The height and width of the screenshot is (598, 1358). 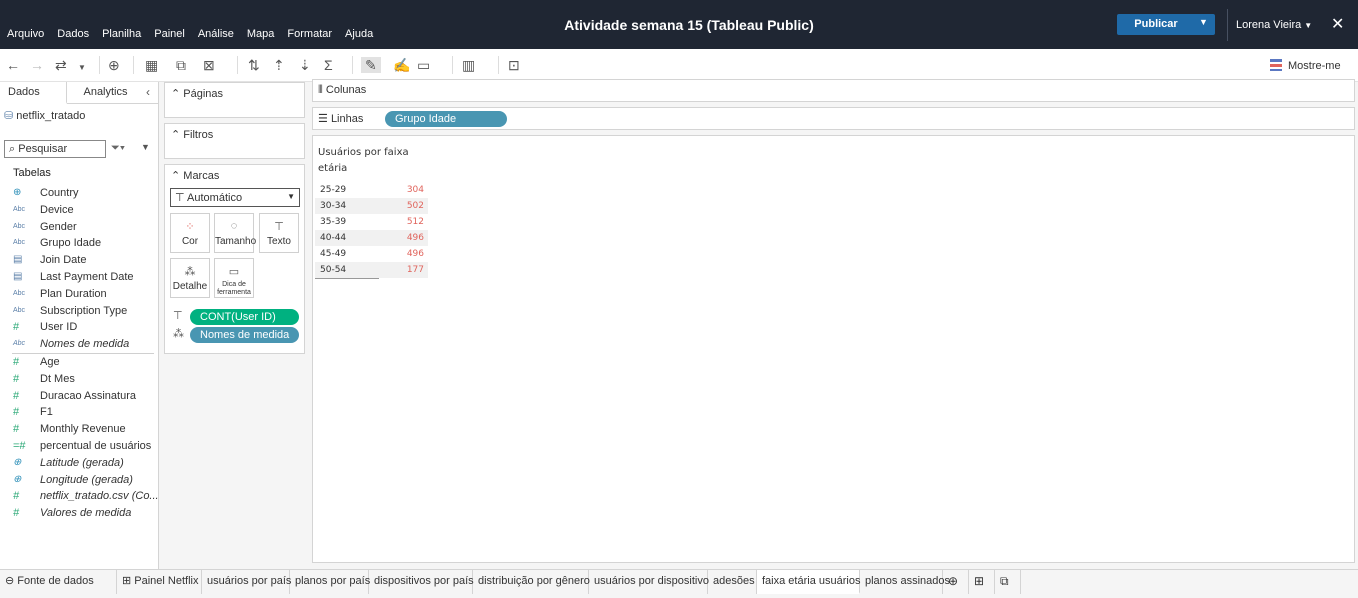 What do you see at coordinates (79, 463) in the screenshot?
I see `field-item: ⊕ Latitude (gerada)` at bounding box center [79, 463].